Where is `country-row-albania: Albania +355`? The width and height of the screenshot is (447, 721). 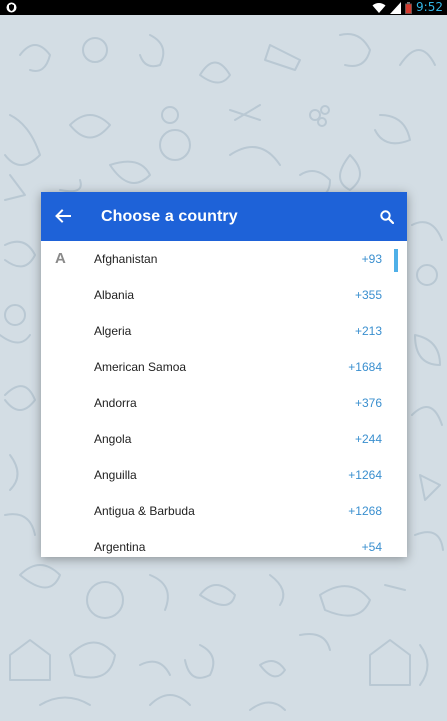
country-row-albania: Albania +355 is located at coordinates (216, 295).